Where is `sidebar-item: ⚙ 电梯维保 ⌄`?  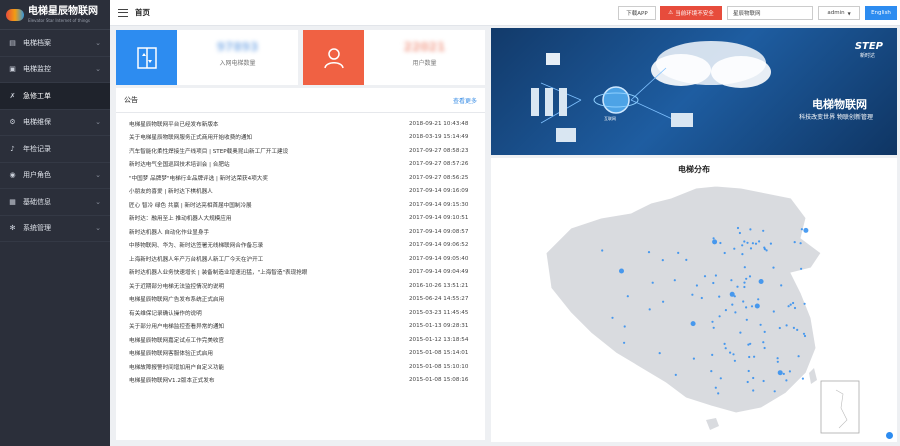 sidebar-item: ⚙ 电梯维保 ⌄ is located at coordinates (55, 123).